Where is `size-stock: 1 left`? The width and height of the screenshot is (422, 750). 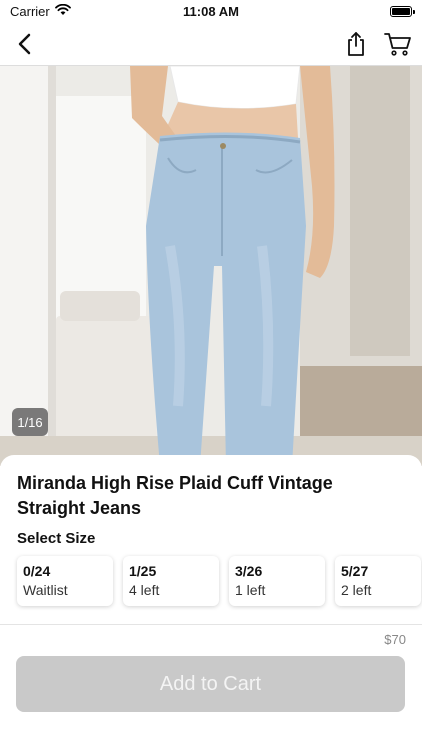
size-stock: 1 left is located at coordinates (250, 590).